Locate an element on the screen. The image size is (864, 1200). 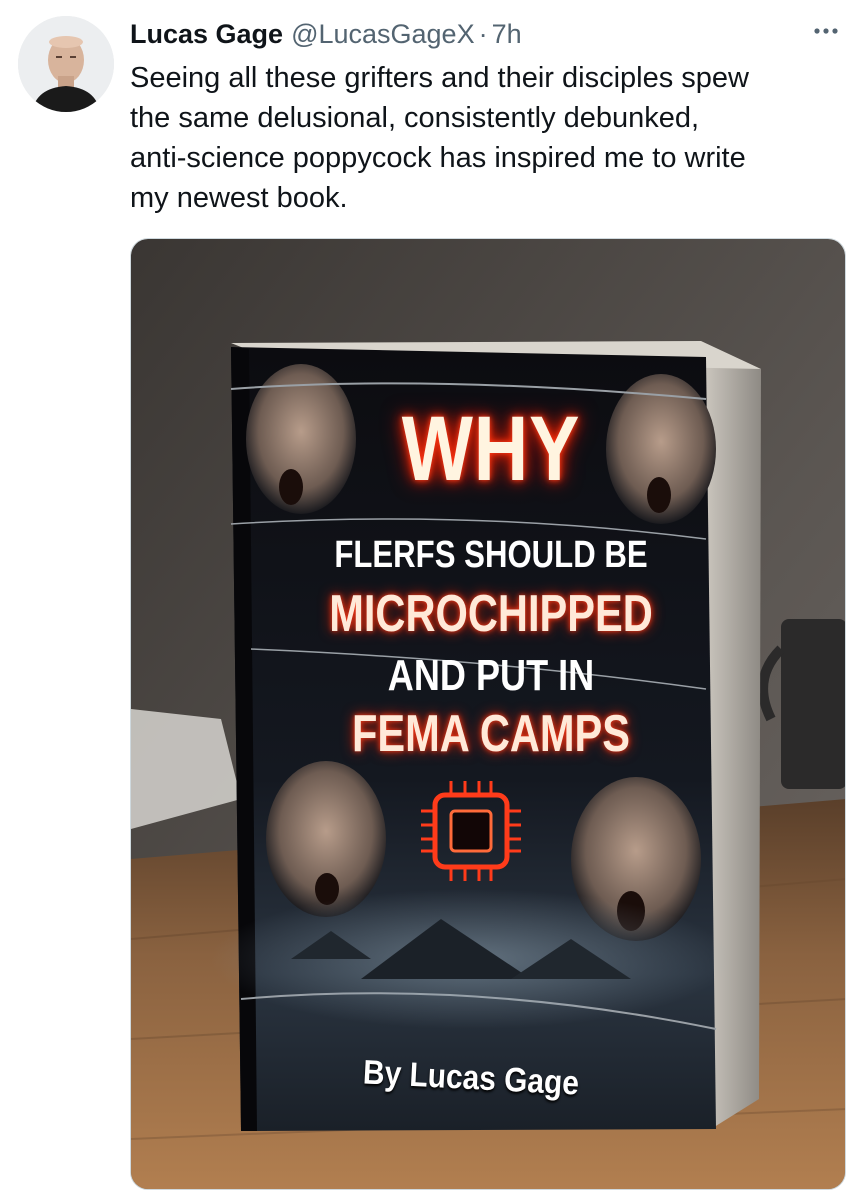
avatar is located at coordinates (66, 64).